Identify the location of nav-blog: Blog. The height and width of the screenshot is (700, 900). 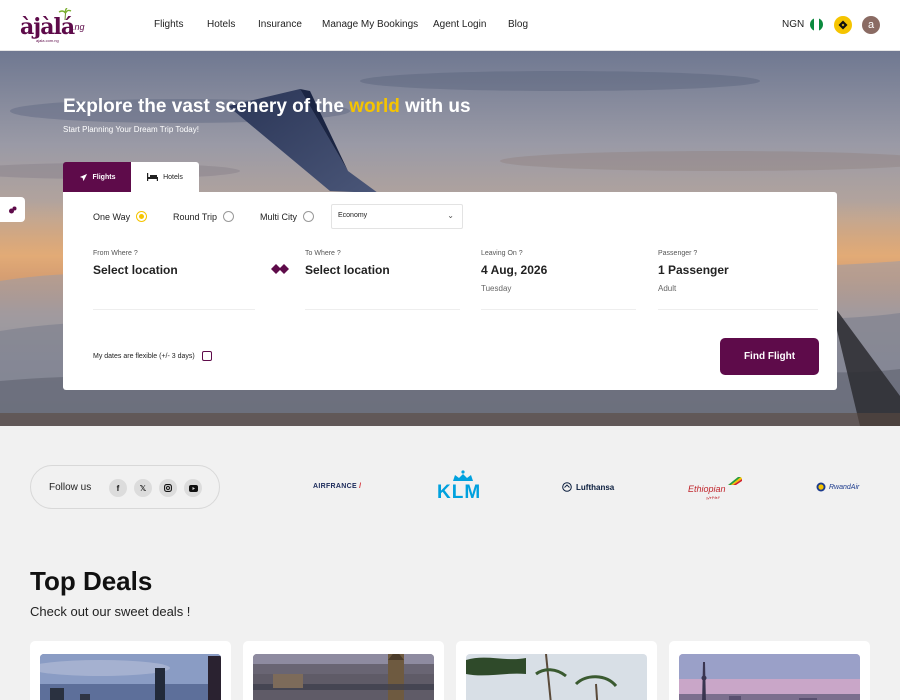
(518, 24).